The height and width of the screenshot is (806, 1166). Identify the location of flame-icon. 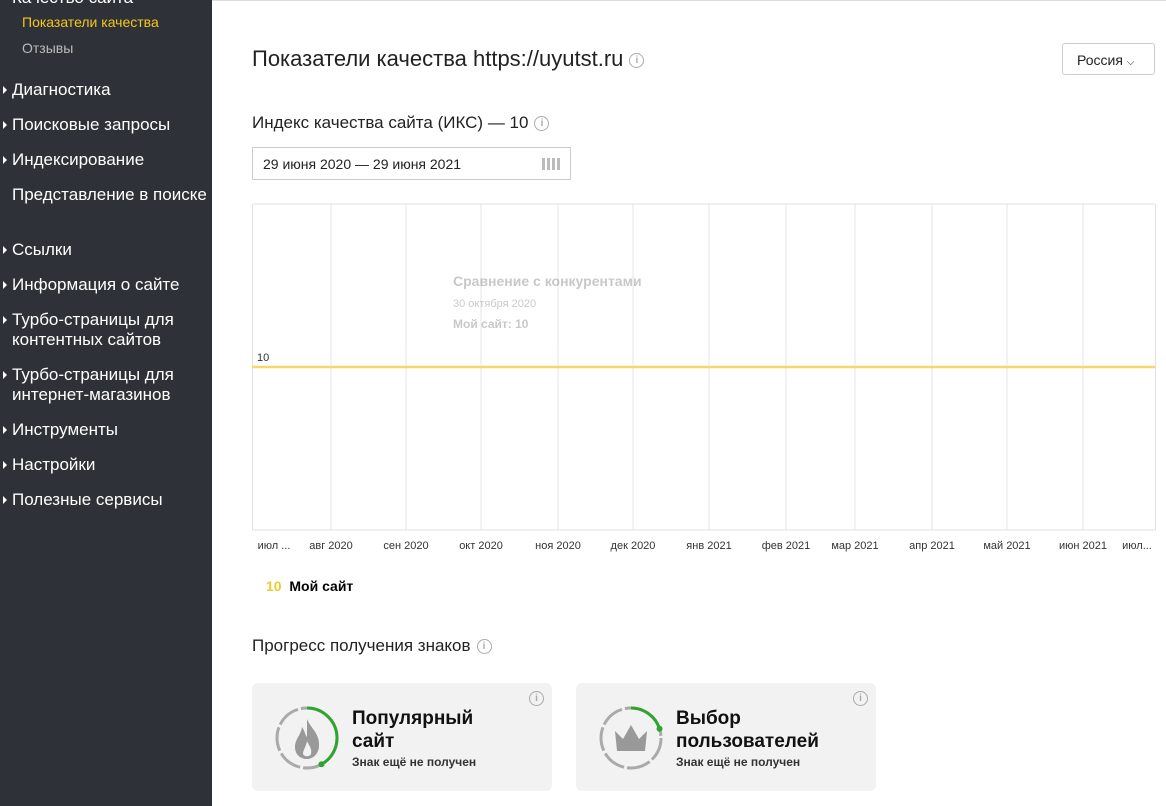
(307, 739).